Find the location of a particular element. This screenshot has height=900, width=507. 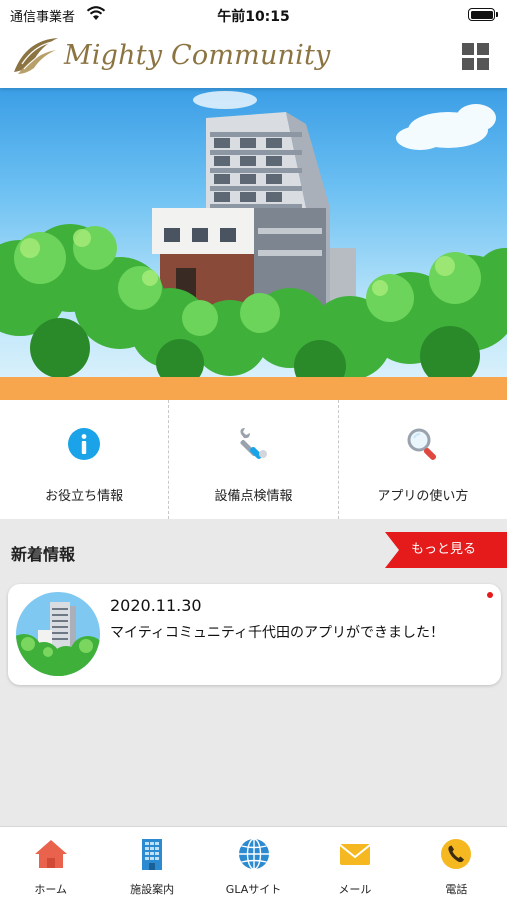

tab-facility: 施設案内 is located at coordinates (151, 863).